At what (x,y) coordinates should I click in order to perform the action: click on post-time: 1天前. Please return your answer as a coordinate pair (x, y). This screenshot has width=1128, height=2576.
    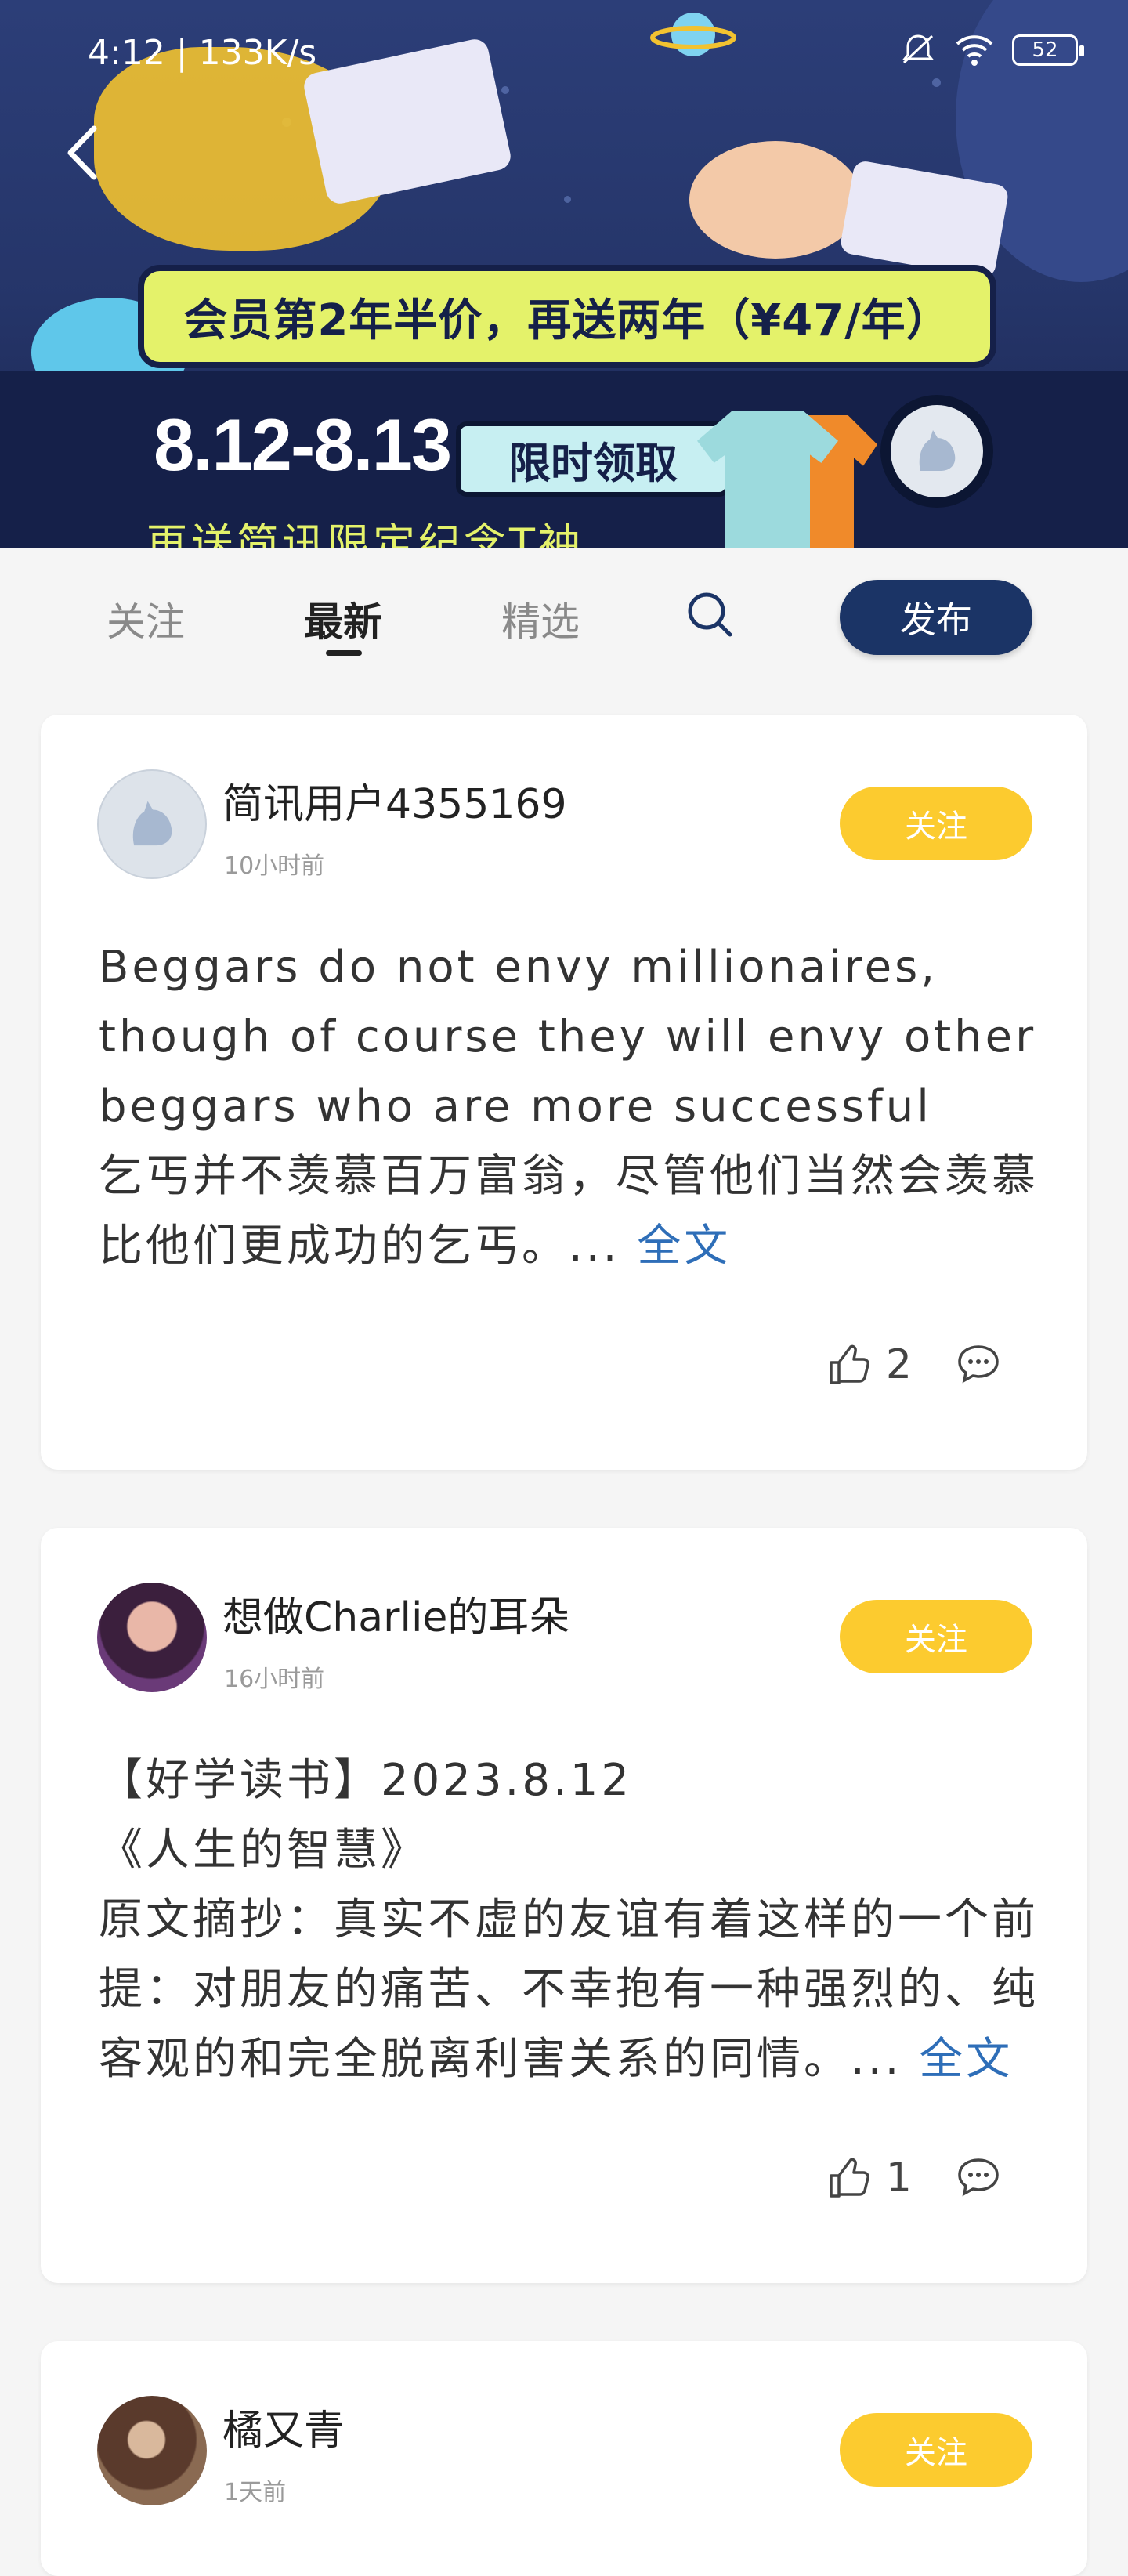
    Looking at the image, I should click on (255, 2493).